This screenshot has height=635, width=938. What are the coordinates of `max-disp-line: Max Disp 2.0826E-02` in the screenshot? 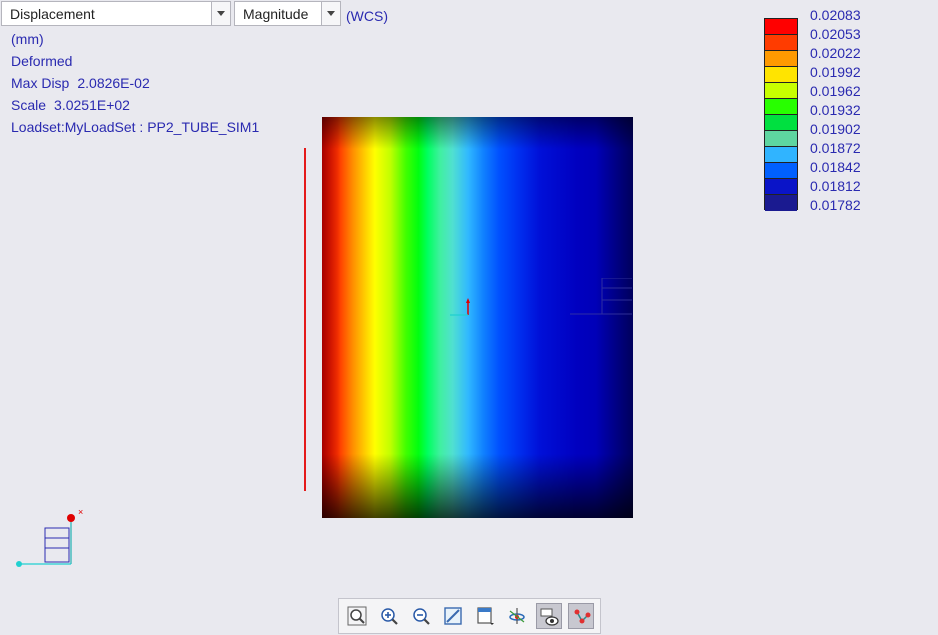 It's located at (80, 83).